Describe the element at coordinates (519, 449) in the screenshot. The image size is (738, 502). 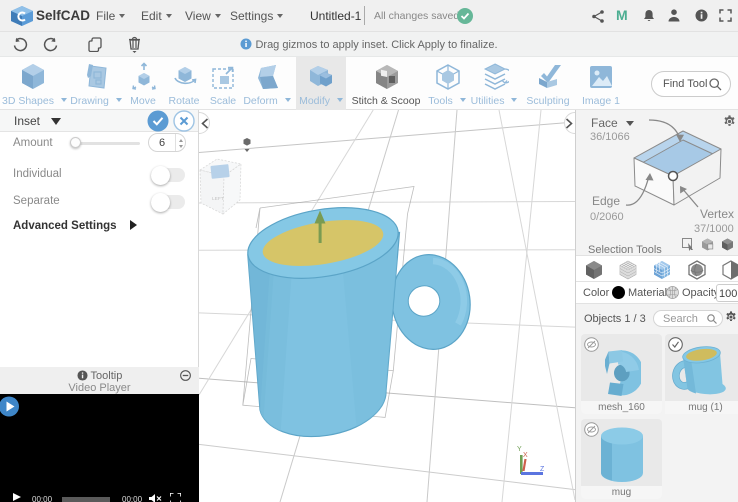
I see `svg-text: Y` at that location.